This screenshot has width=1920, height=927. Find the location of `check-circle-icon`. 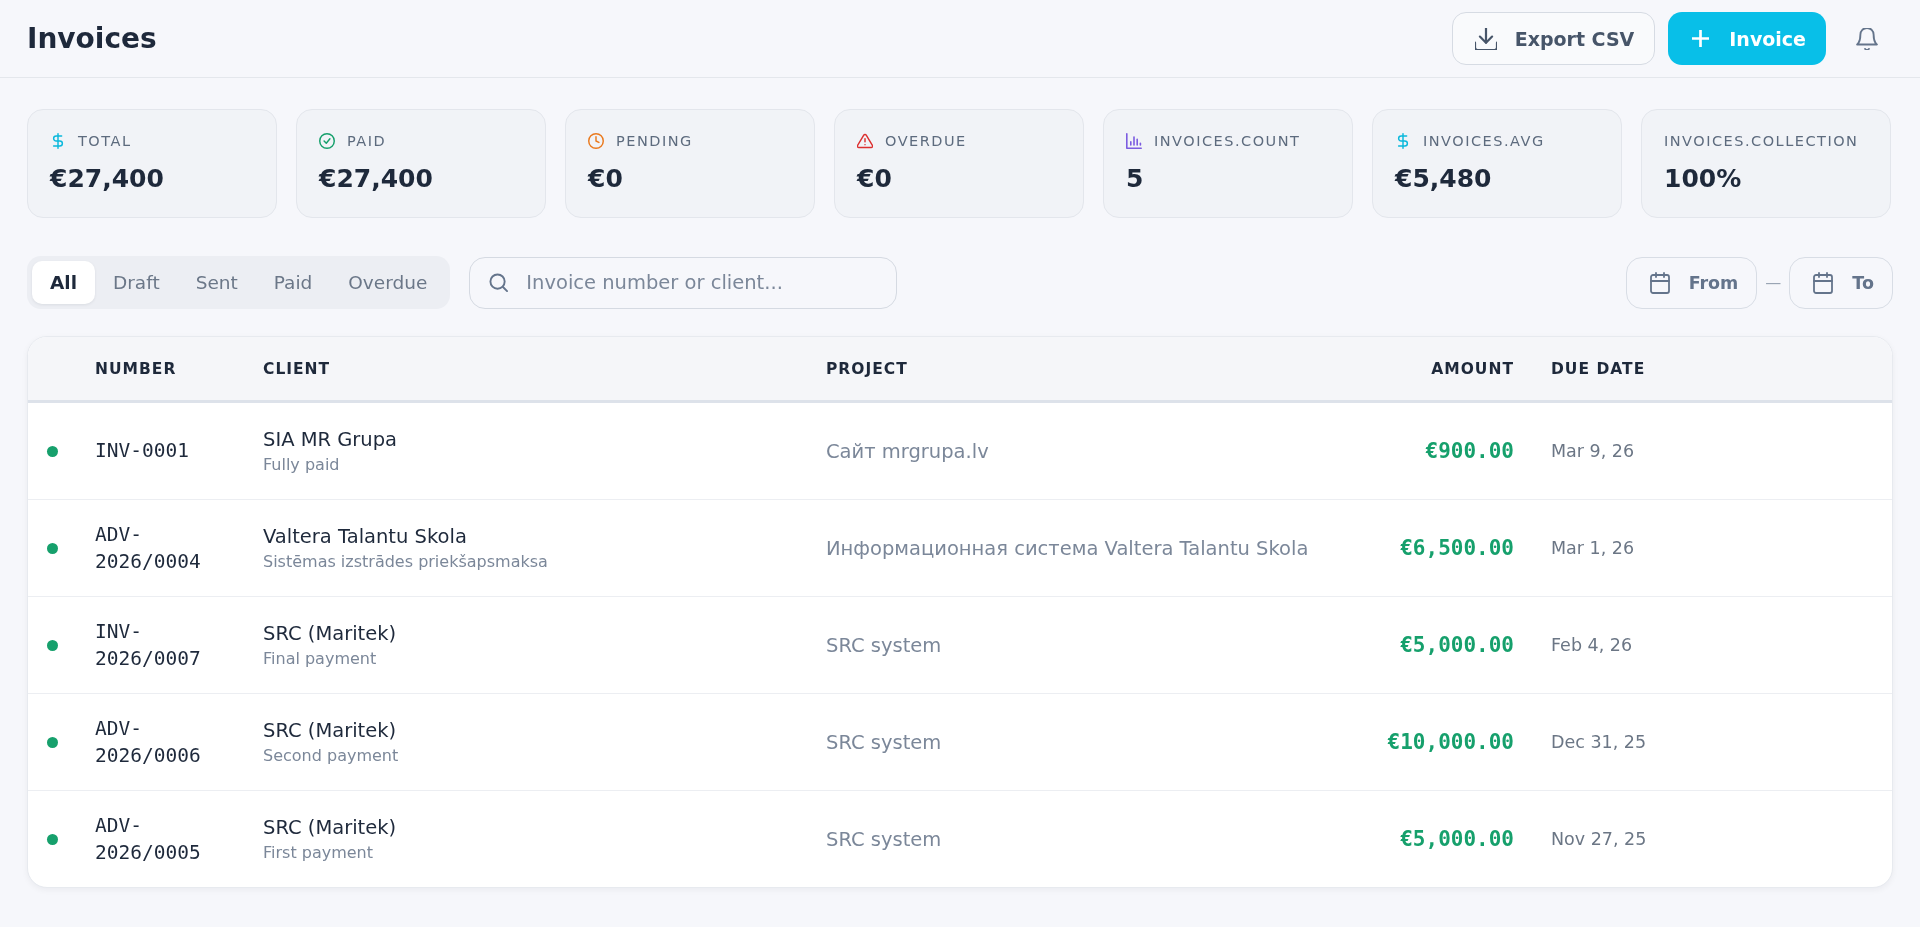

check-circle-icon is located at coordinates (327, 141).